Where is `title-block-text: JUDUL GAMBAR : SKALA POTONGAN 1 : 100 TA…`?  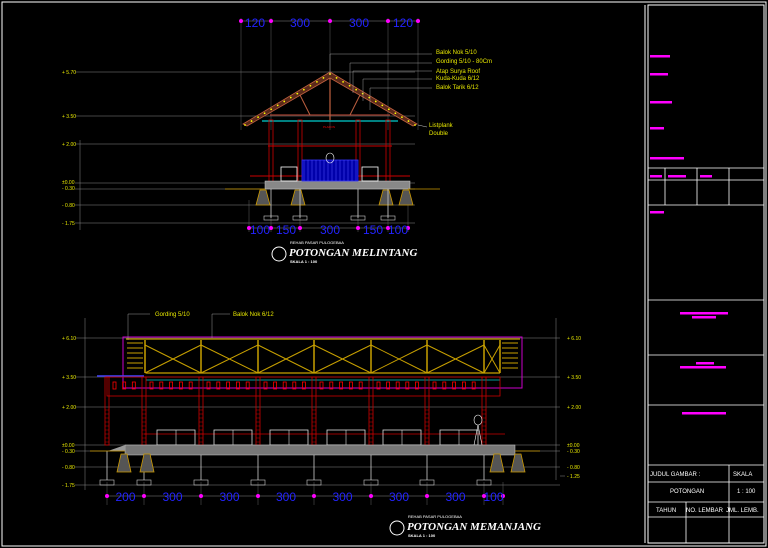
title-block-text: JUDUL GAMBAR : SKALA POTONGAN 1 : 100 TA… is located at coordinates (704, 493).